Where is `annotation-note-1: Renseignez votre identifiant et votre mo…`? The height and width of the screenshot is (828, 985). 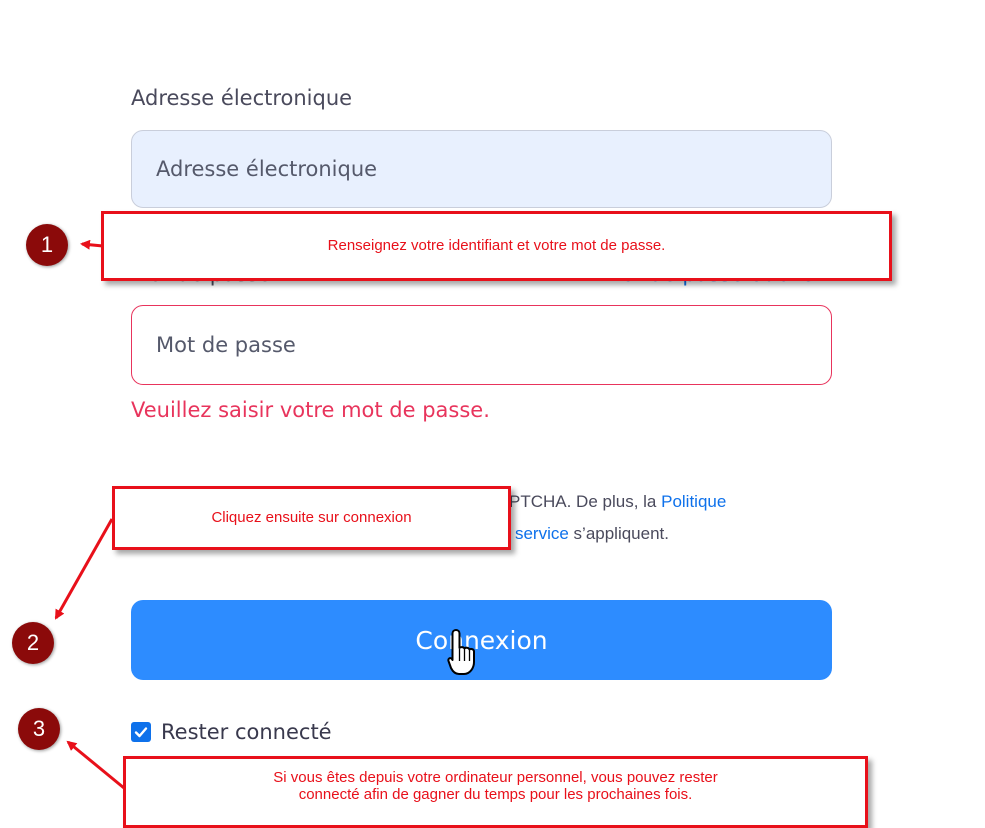 annotation-note-1: Renseignez votre identifiant et votre mo… is located at coordinates (496, 246).